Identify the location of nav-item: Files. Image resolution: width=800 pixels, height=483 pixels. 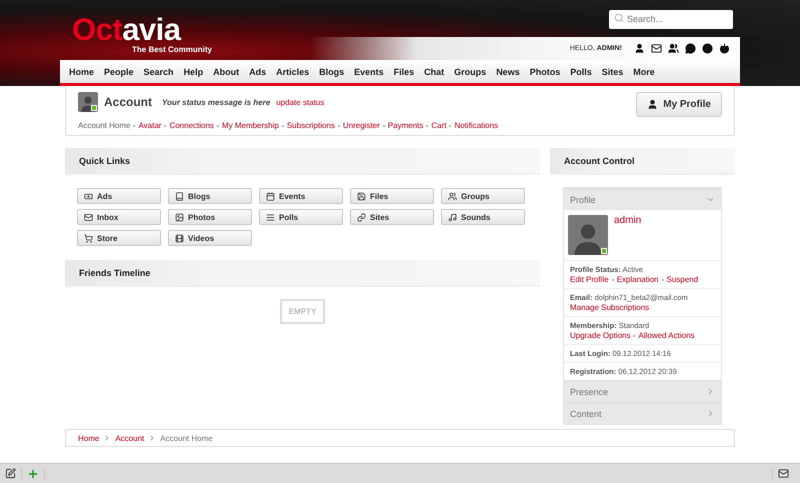
(404, 71).